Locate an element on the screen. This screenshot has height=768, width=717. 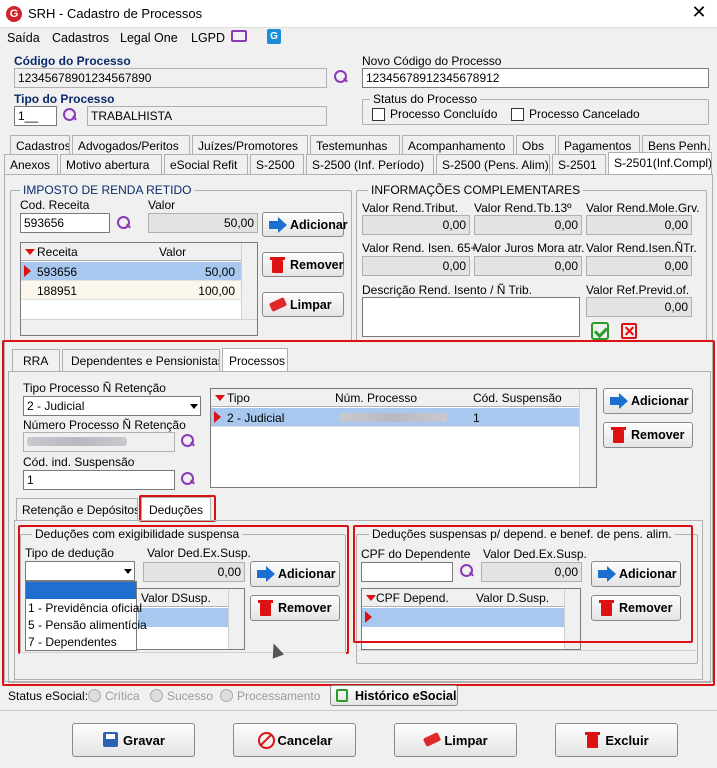
table-row: 188951 100,00 is located at coordinates (131, 290).